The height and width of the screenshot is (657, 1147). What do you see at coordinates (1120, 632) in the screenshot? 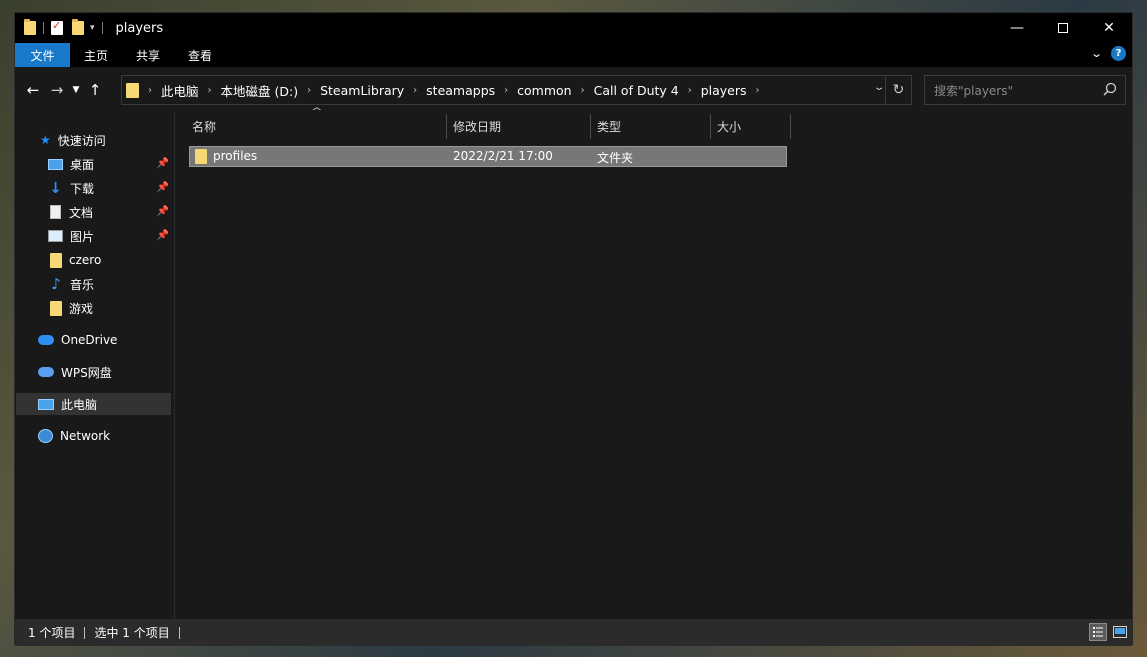
I see `large-icons-view-icon` at bounding box center [1120, 632].